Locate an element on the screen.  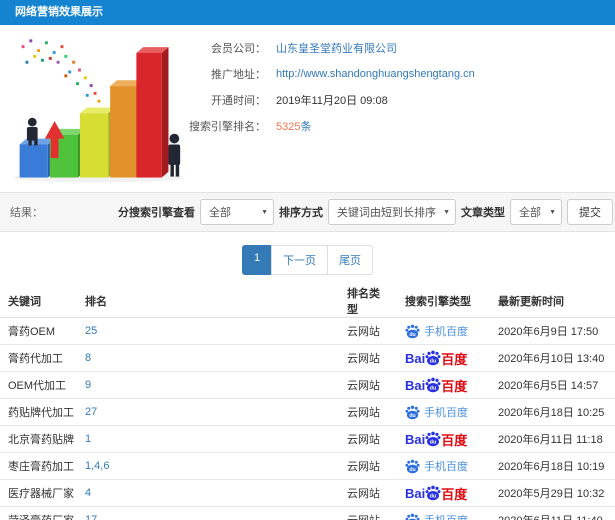
bar-red is located at coordinates (152, 112).